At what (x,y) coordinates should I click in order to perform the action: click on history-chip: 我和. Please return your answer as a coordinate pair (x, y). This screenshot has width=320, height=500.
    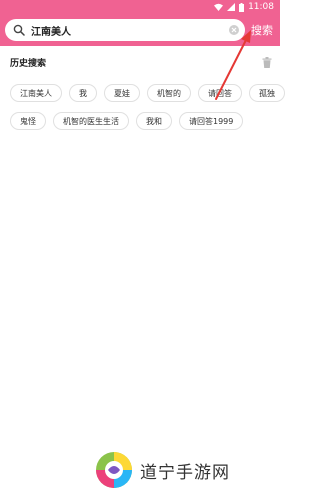
    Looking at the image, I should click on (154, 121).